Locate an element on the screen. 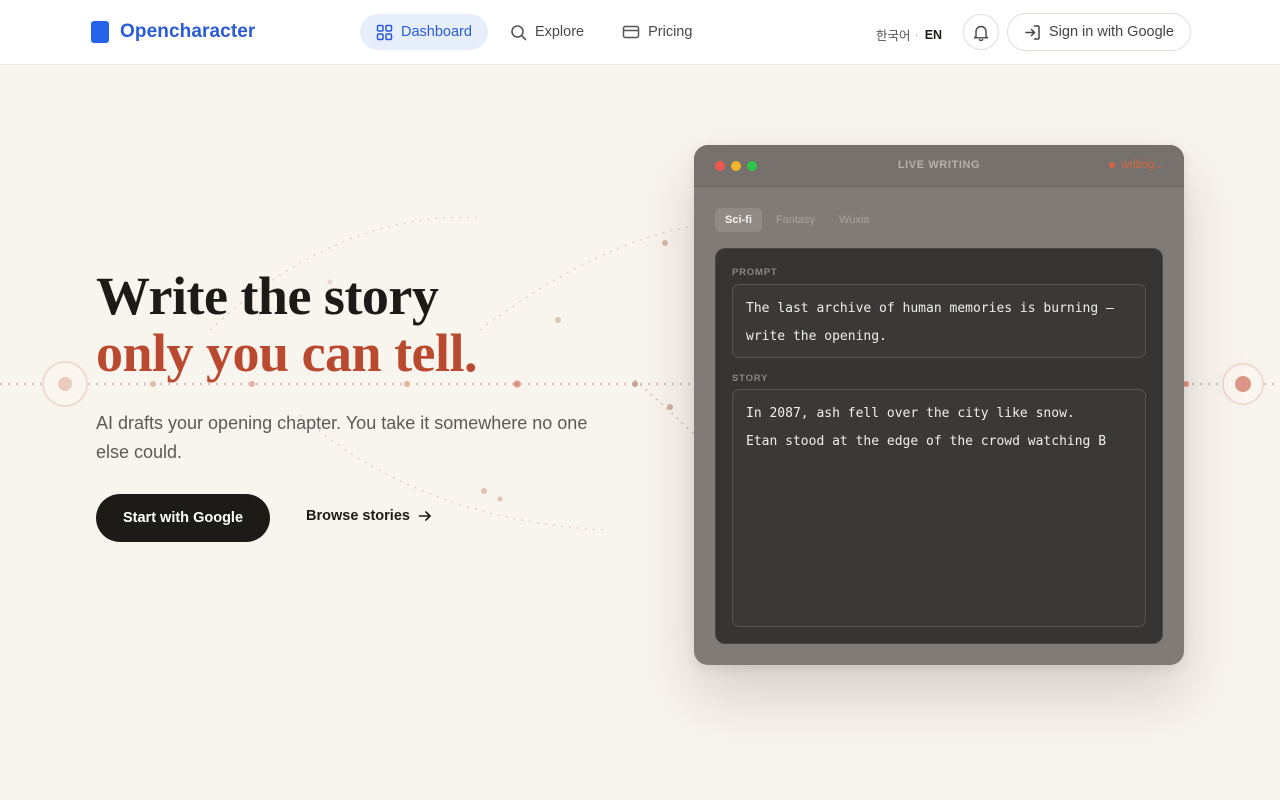 Image resolution: width=1280 pixels, height=800 pixels. sign-in-icon is located at coordinates (1032, 32).